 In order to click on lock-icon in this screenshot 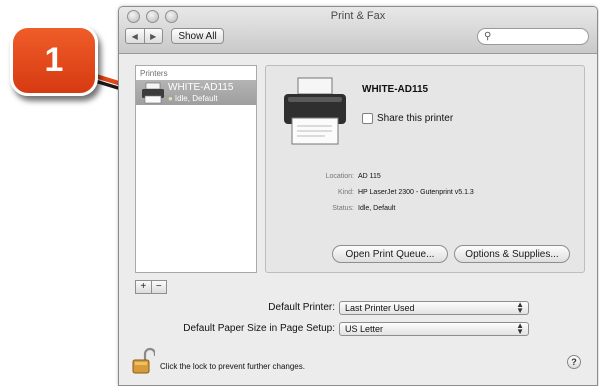, I will do `click(144, 360)`.